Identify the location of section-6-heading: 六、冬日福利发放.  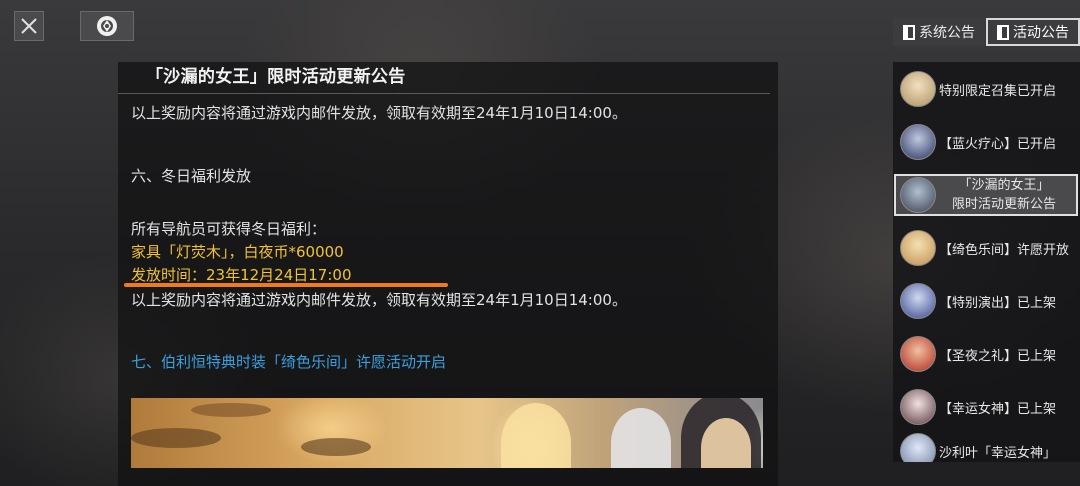
(191, 176).